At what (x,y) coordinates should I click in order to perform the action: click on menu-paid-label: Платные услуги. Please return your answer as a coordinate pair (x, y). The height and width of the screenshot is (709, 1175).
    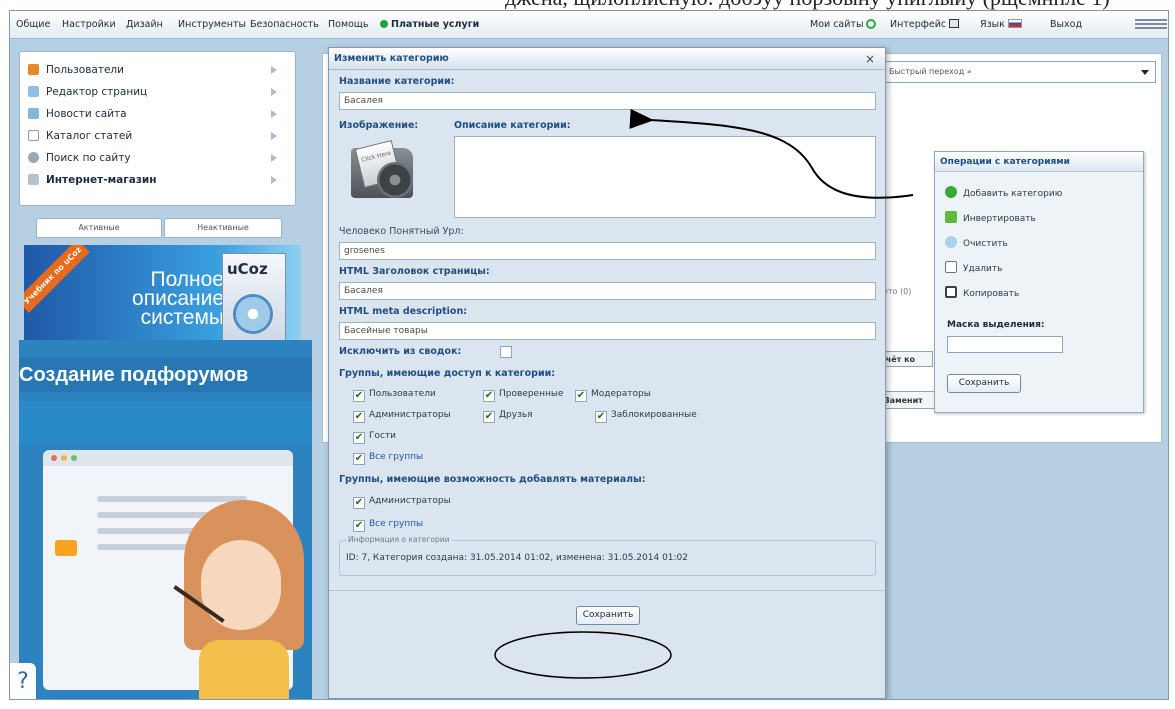
    Looking at the image, I should click on (435, 24).